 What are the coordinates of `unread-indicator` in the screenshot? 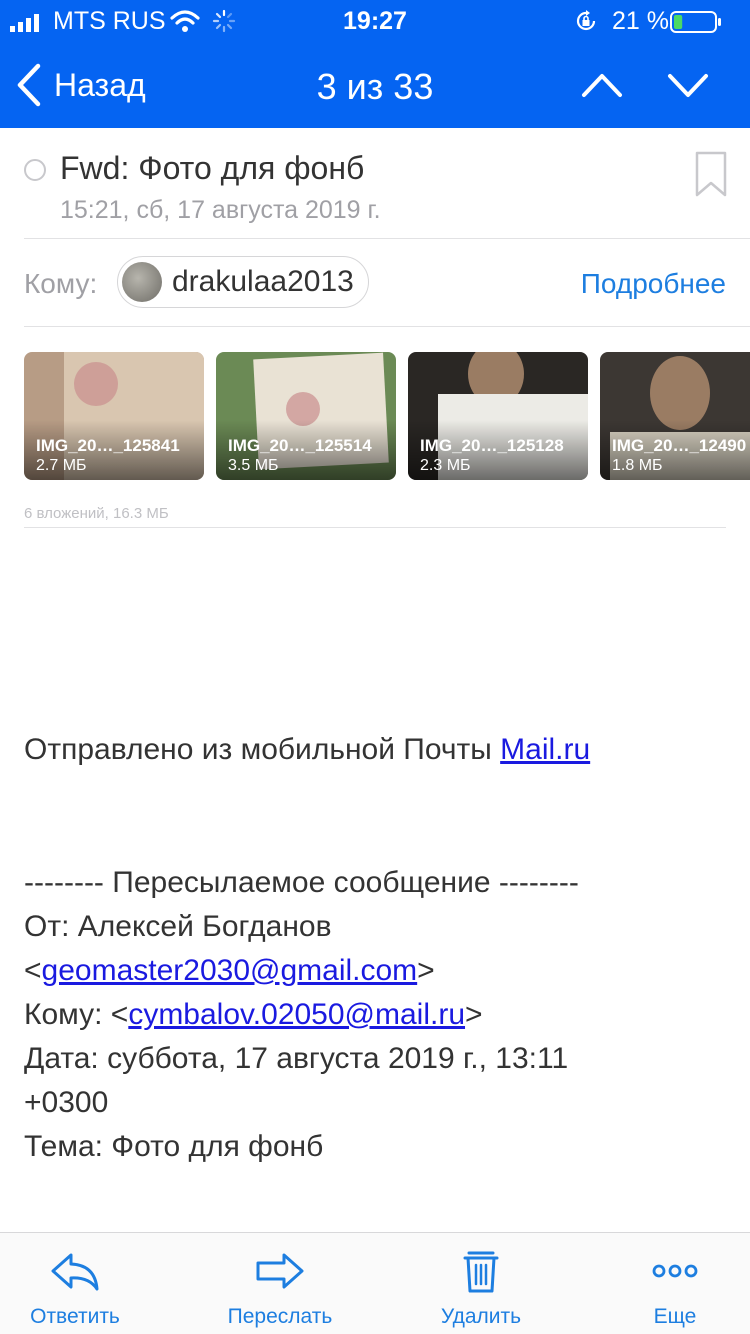 It's located at (35, 170).